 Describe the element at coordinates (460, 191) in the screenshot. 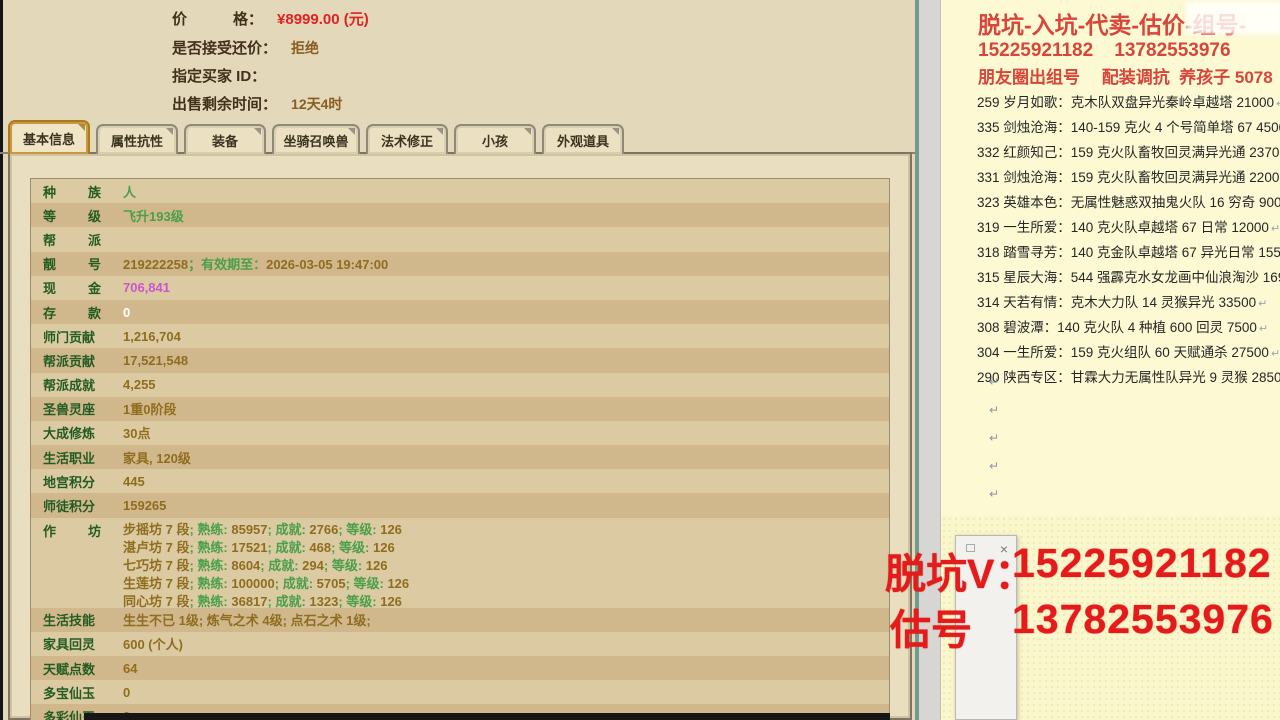

I see `table-row: 种族 人` at that location.